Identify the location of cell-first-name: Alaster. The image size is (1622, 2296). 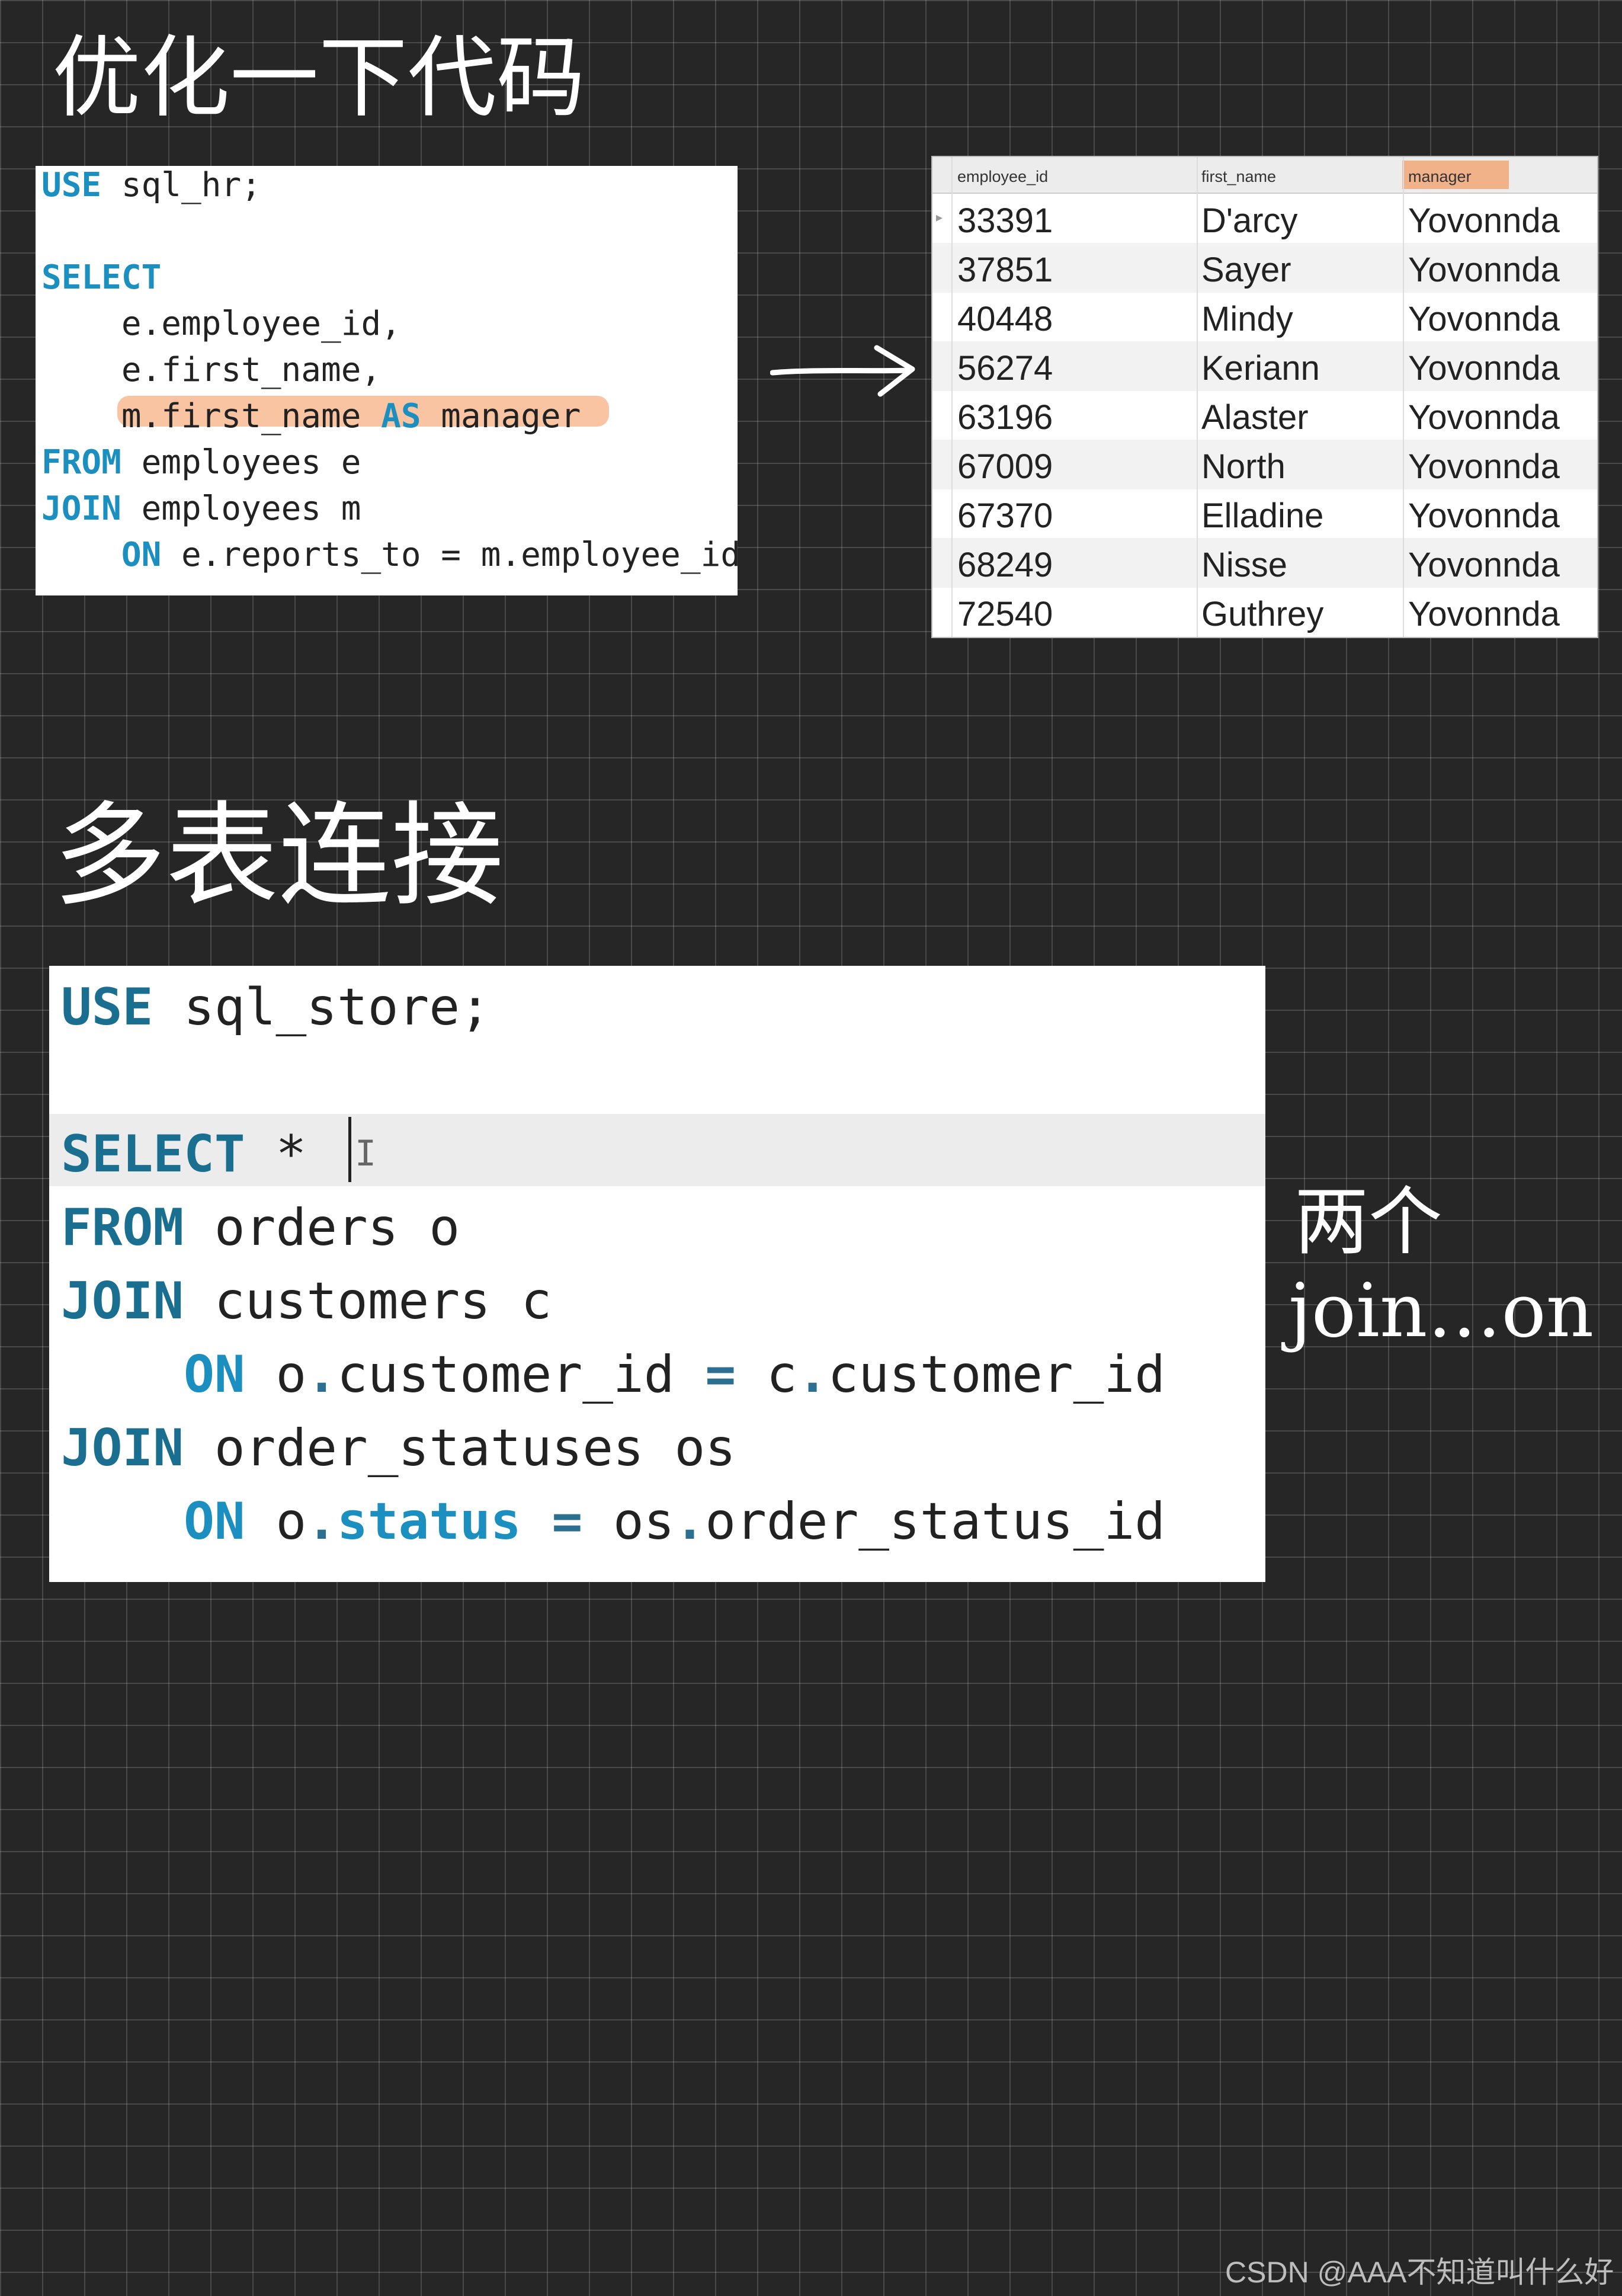
(1255, 417).